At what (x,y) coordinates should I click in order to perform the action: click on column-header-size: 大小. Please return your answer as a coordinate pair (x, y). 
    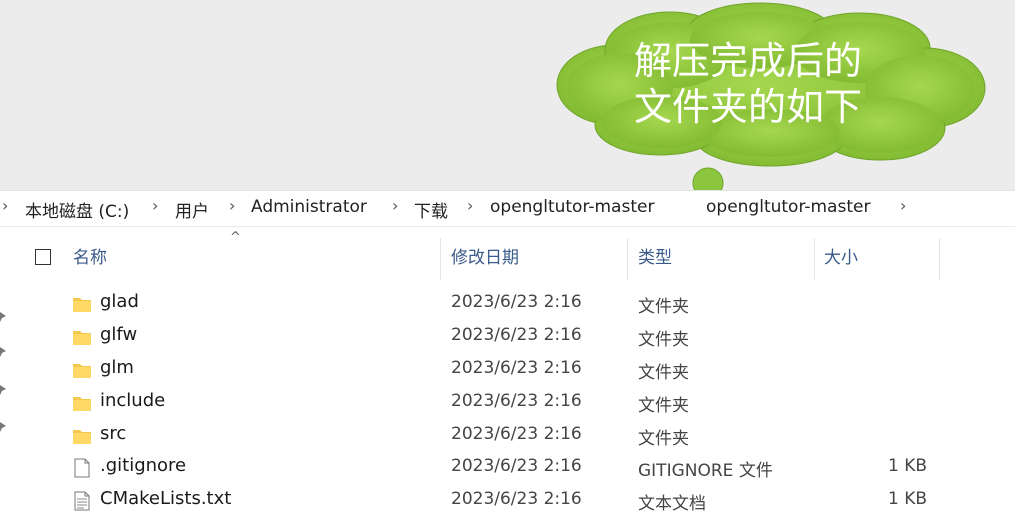
    Looking at the image, I should click on (841, 258).